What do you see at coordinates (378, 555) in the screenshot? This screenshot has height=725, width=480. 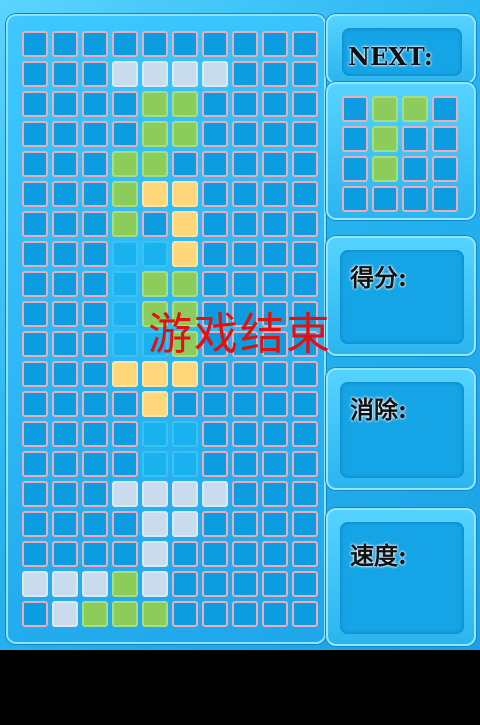 I see `speed-label: 速度:` at bounding box center [378, 555].